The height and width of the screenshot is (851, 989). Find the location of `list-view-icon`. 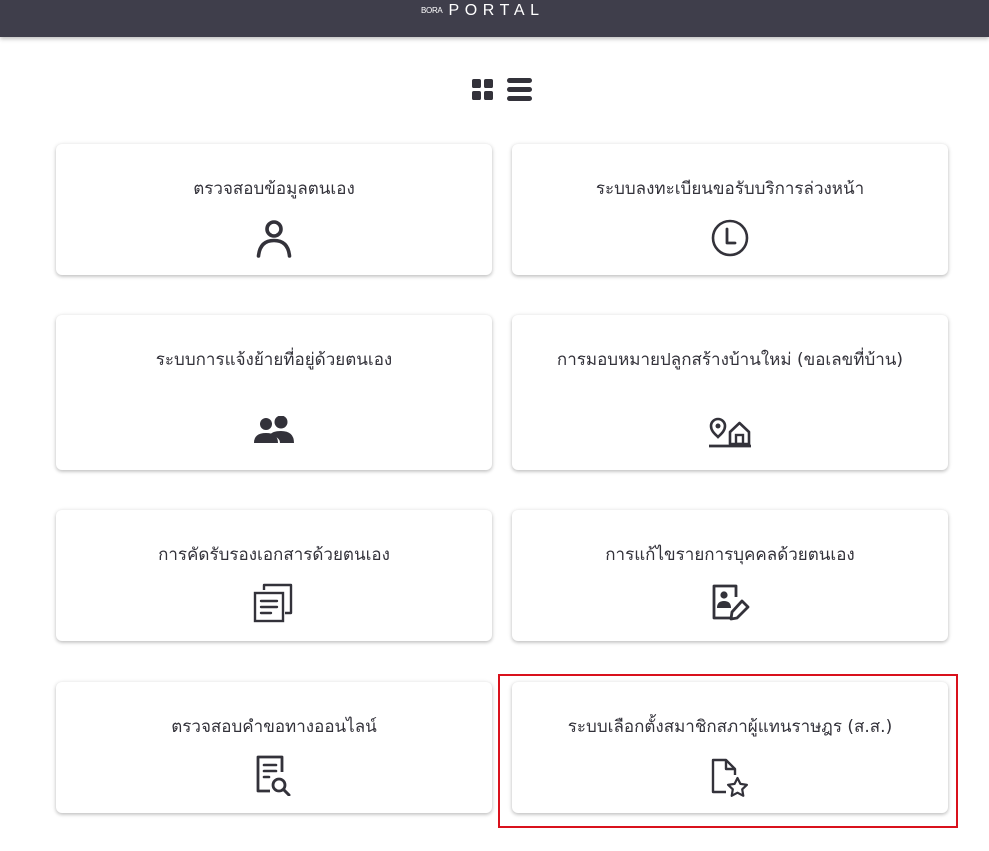

list-view-icon is located at coordinates (519, 89).